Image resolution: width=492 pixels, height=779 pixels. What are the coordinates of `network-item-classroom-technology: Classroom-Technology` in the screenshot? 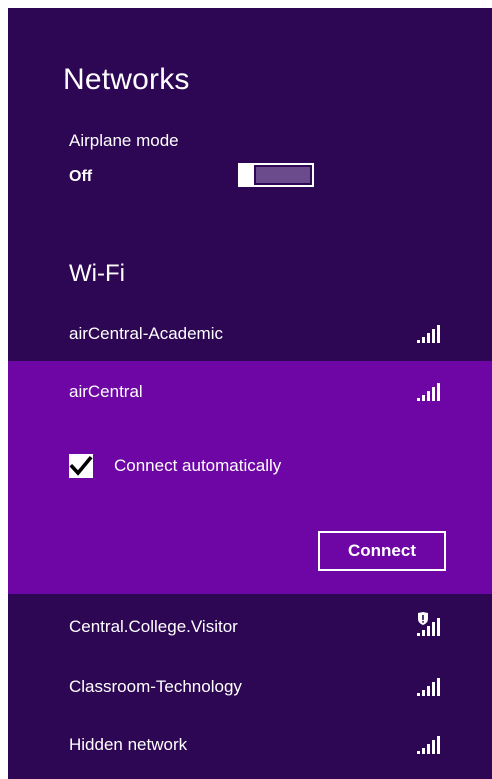 It's located at (250, 687).